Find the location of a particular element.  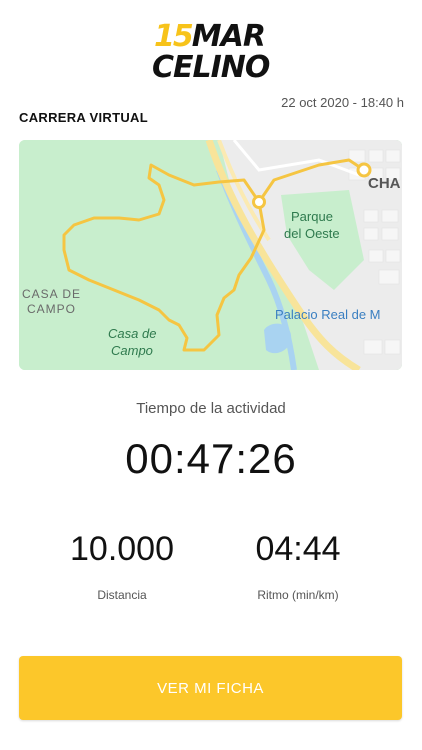

logo-word-2: CELINO is located at coordinates (211, 67).